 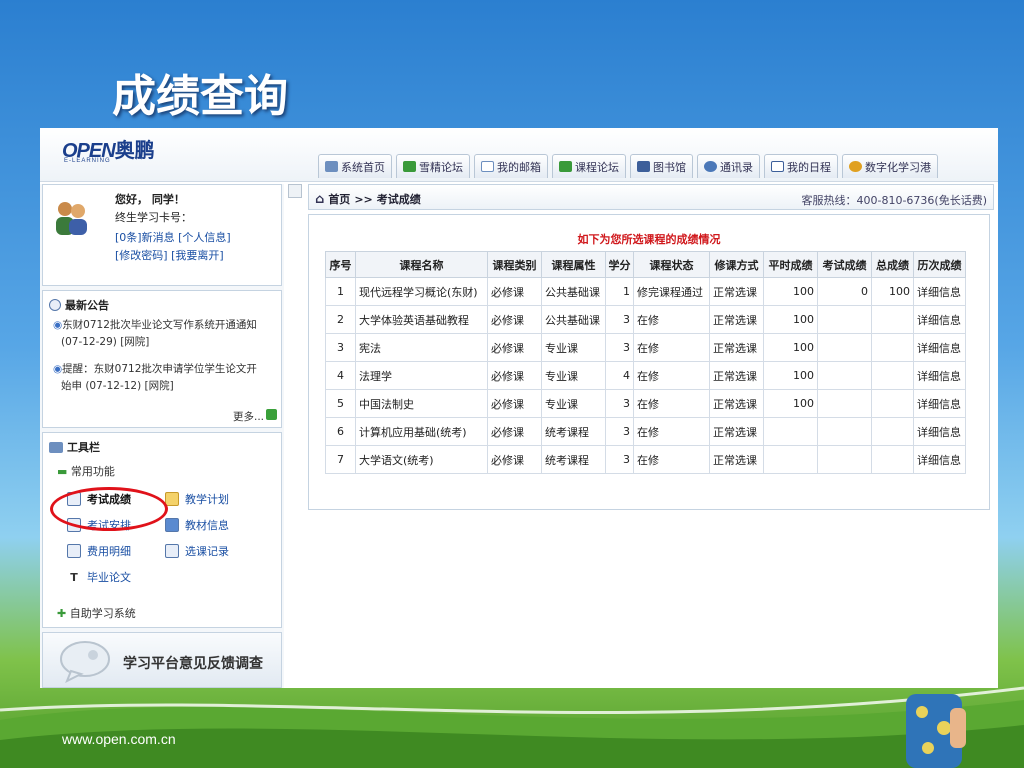 What do you see at coordinates (320, 199) in the screenshot?
I see `home-icon: ⌂` at bounding box center [320, 199].